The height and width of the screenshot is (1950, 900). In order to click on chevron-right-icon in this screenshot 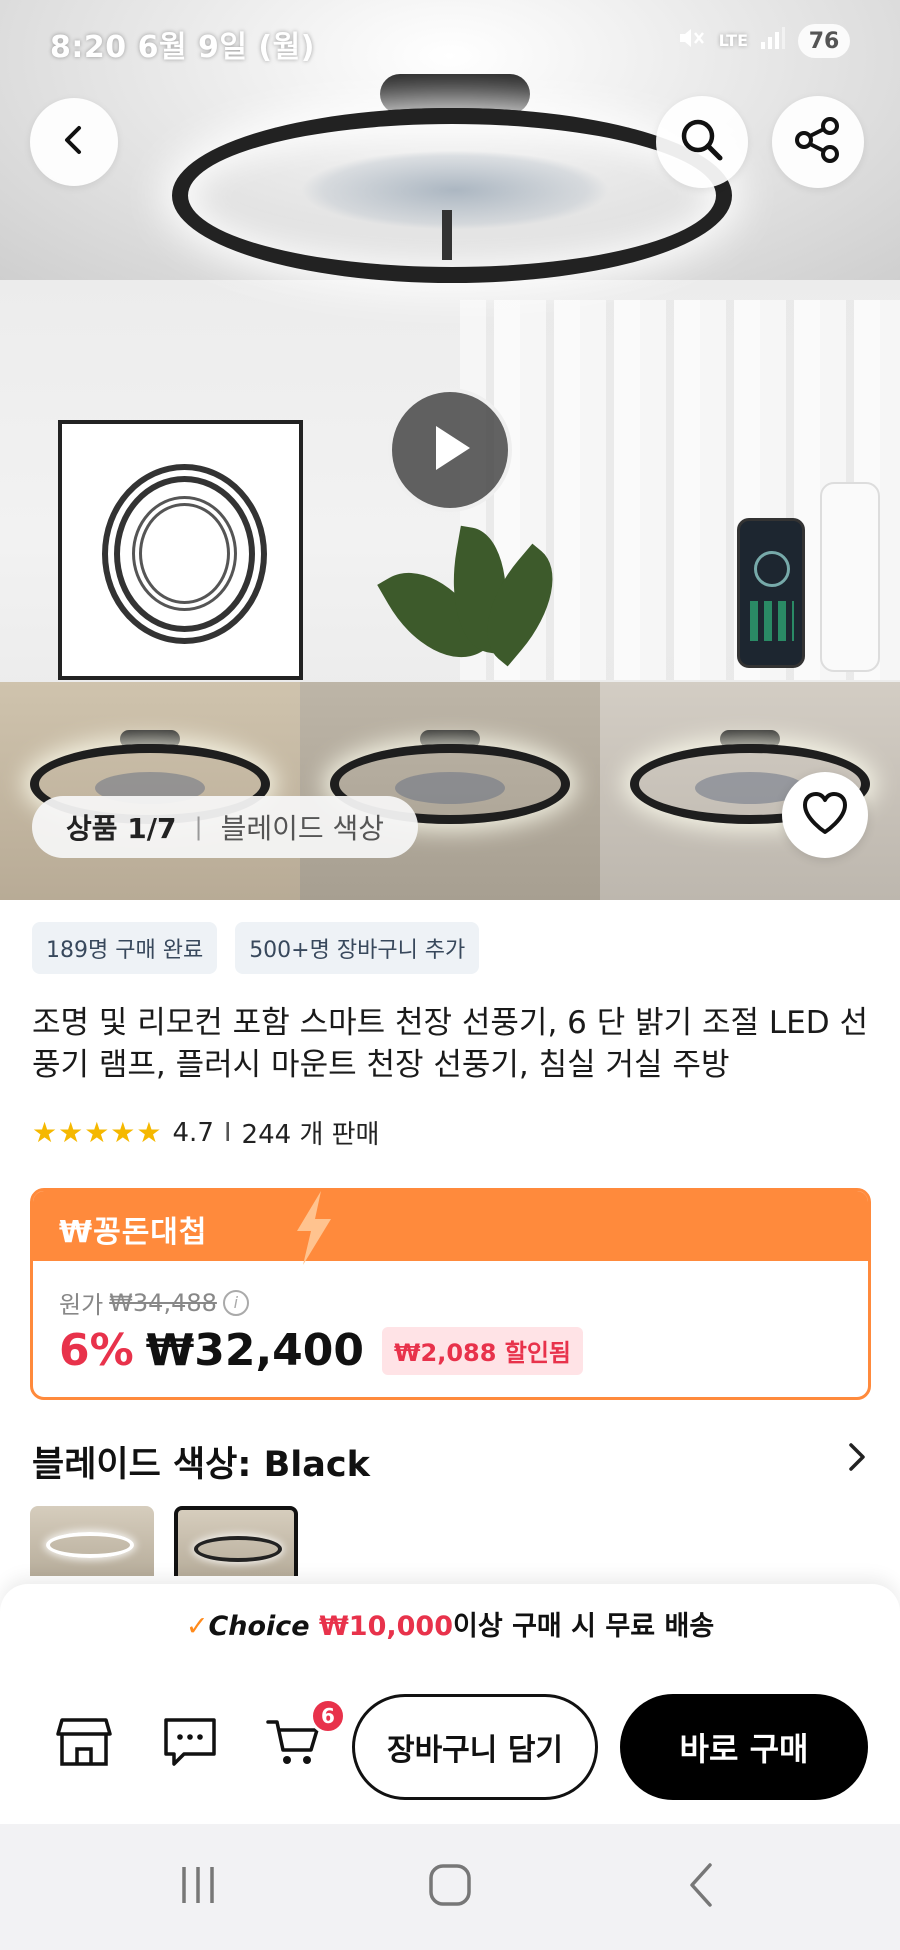, I will do `click(857, 1461)`.